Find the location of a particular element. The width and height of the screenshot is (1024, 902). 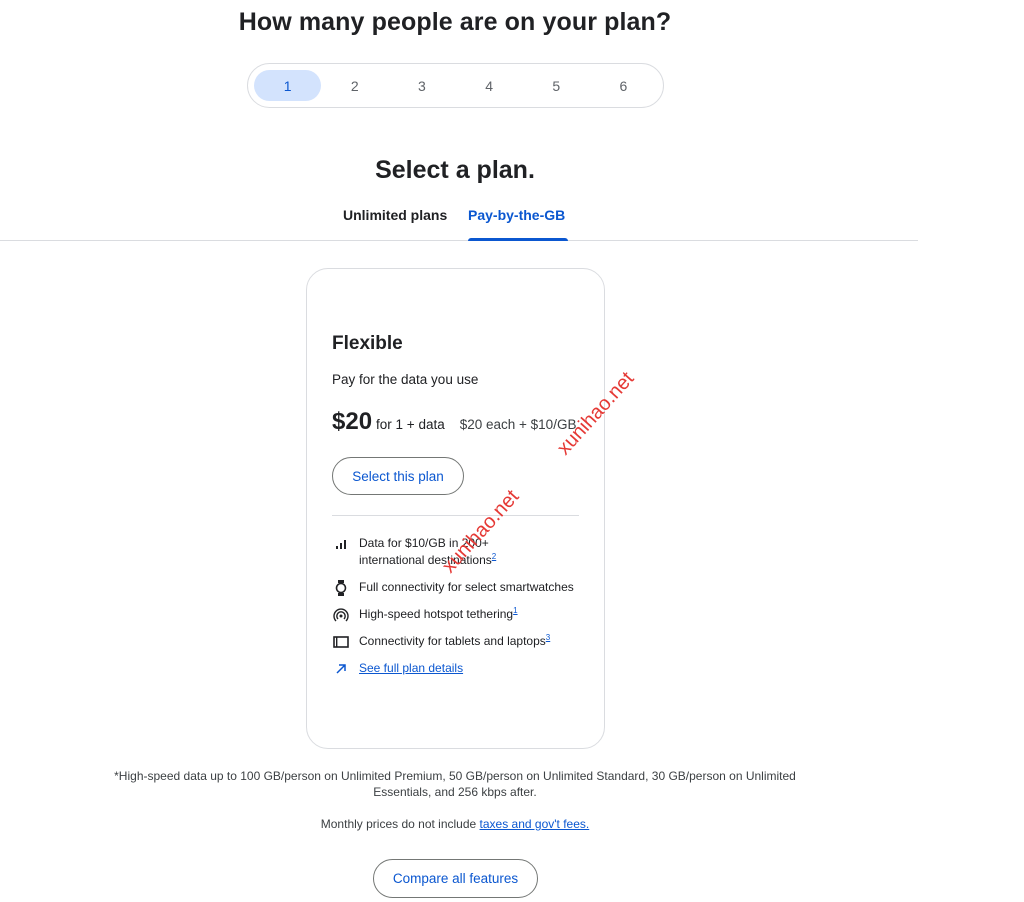

feature-full-details: See full plan details is located at coordinates (459, 668).